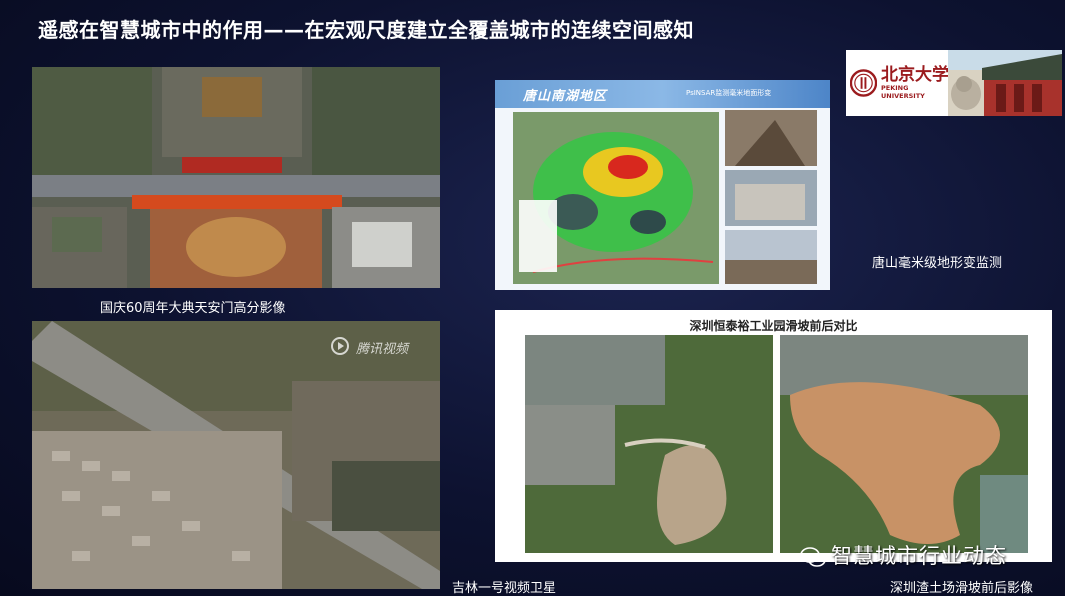 The width and height of the screenshot is (1065, 596). I want to click on insar-title: 唐山南湖地区, so click(565, 96).